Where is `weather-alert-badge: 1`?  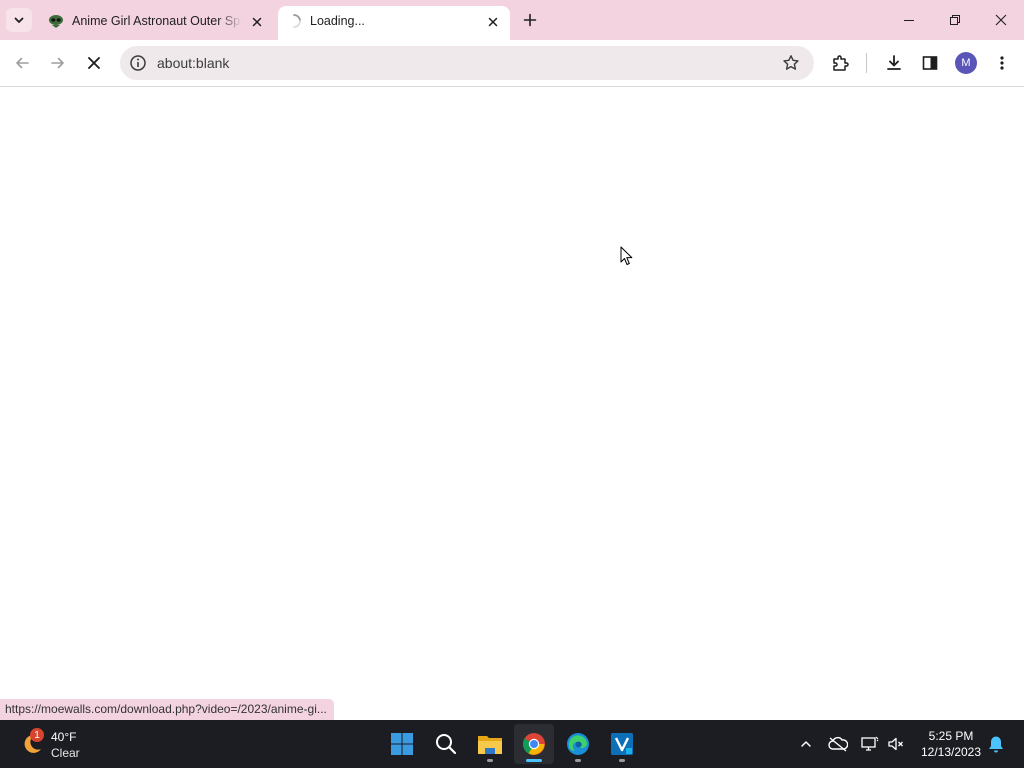
weather-alert-badge: 1 is located at coordinates (37, 735).